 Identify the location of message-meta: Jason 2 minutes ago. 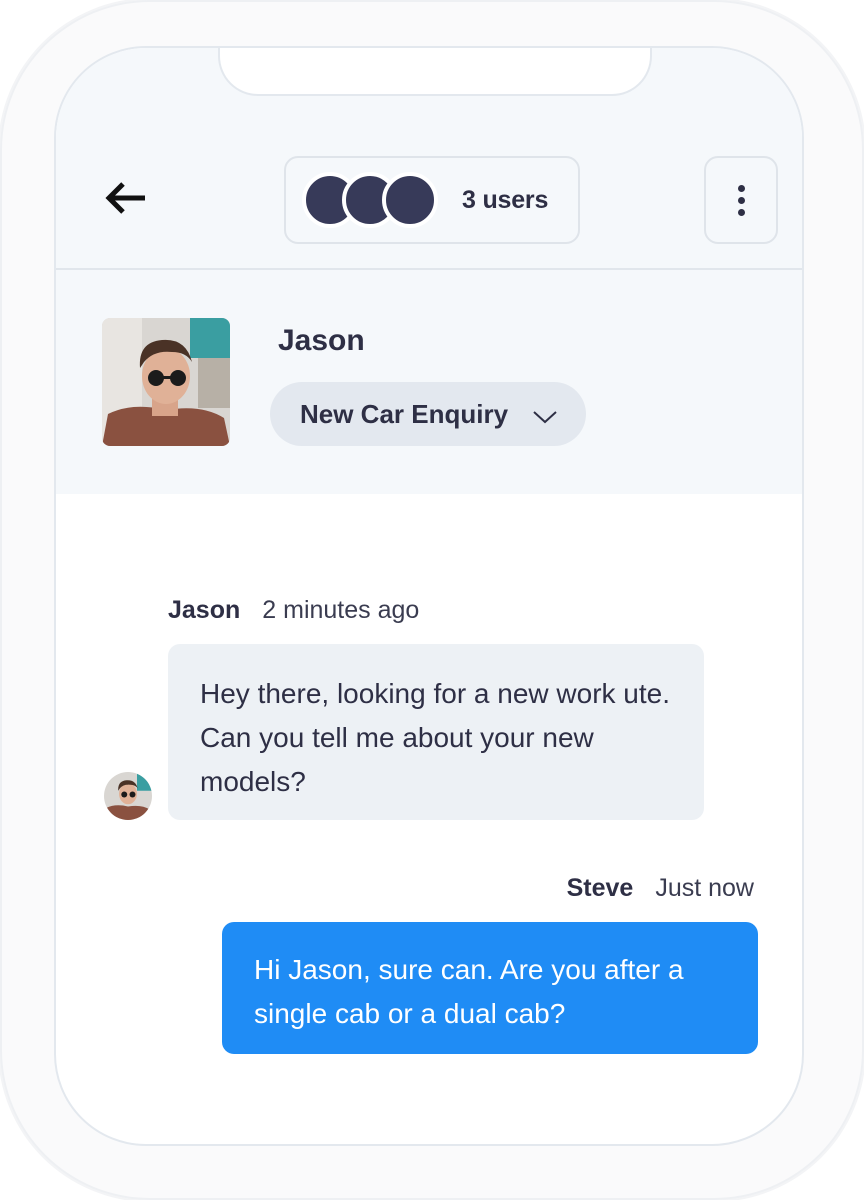
(293, 610).